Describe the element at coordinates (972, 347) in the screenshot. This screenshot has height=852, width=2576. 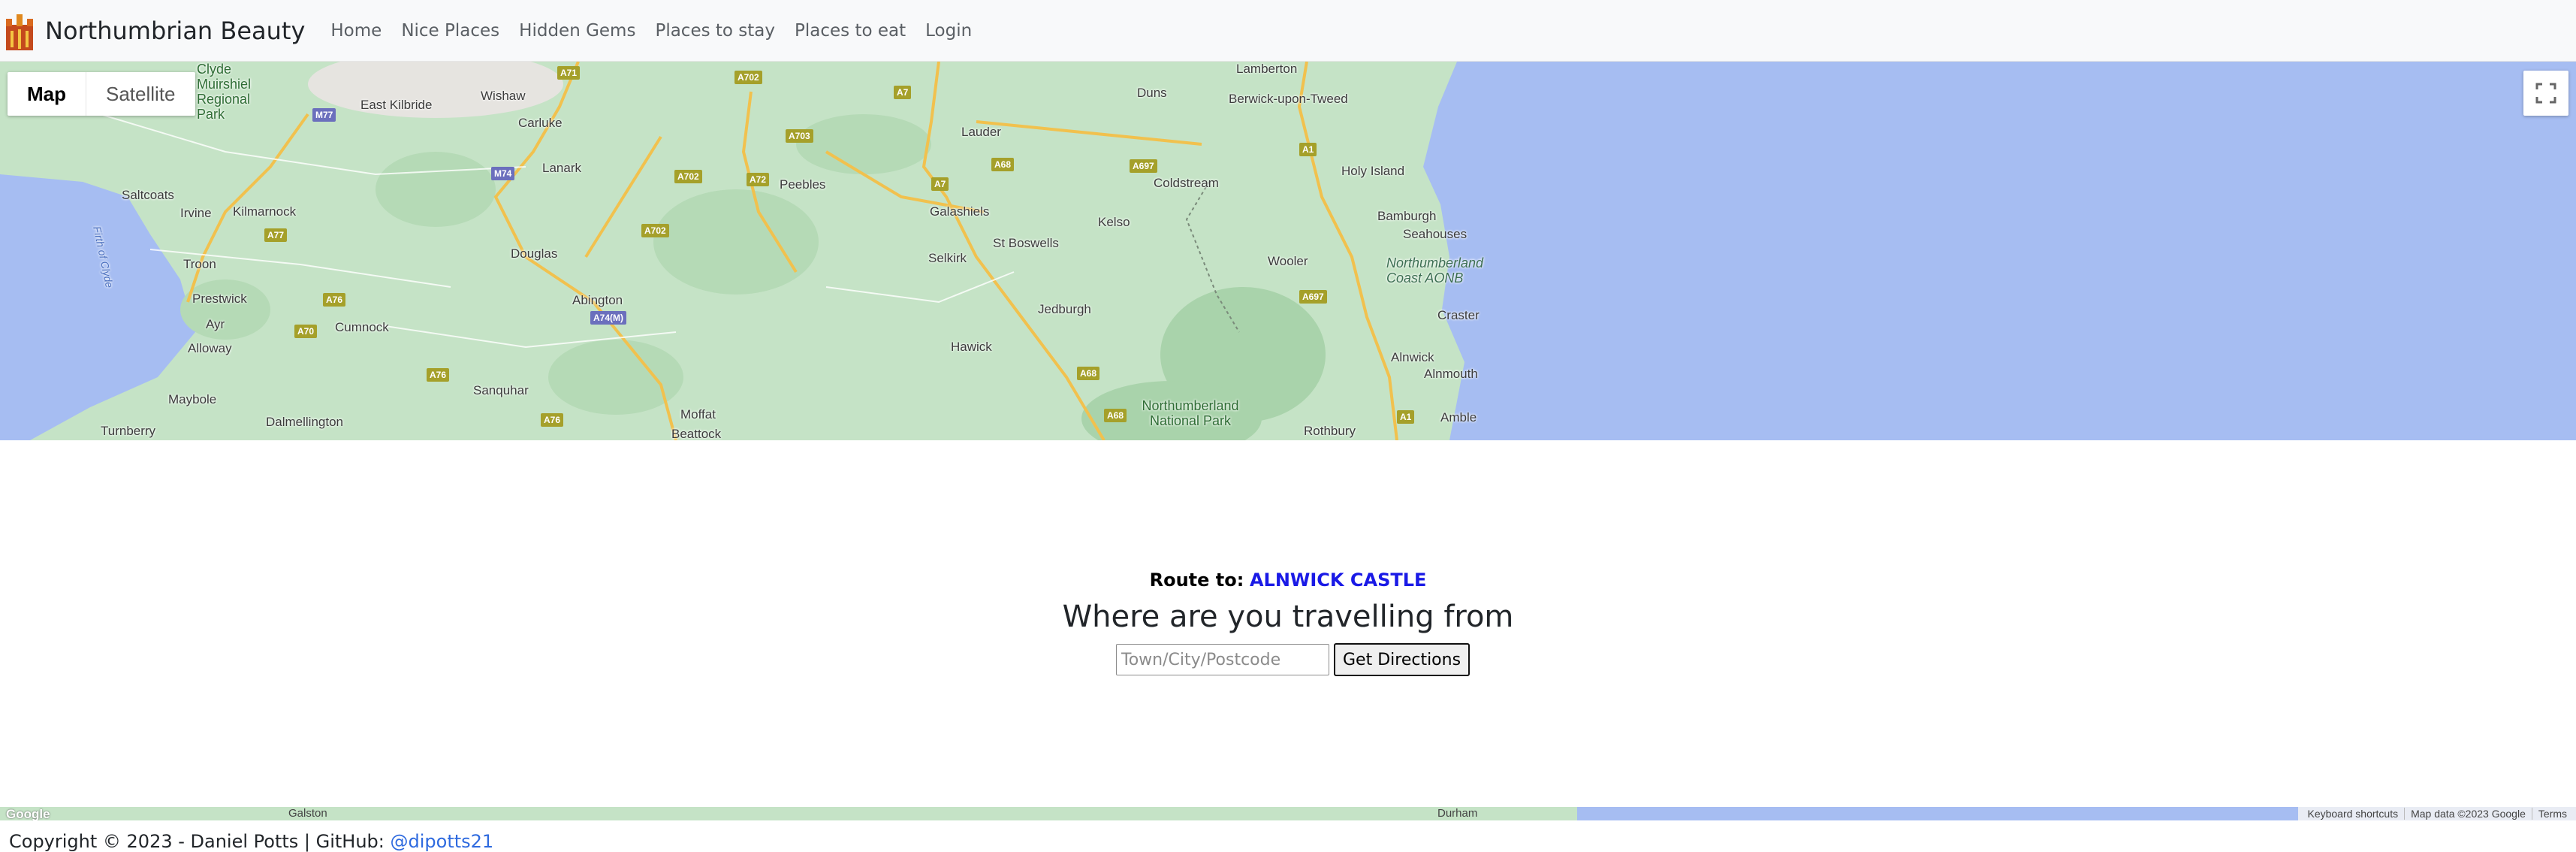
I see `place-label: Hawick` at that location.